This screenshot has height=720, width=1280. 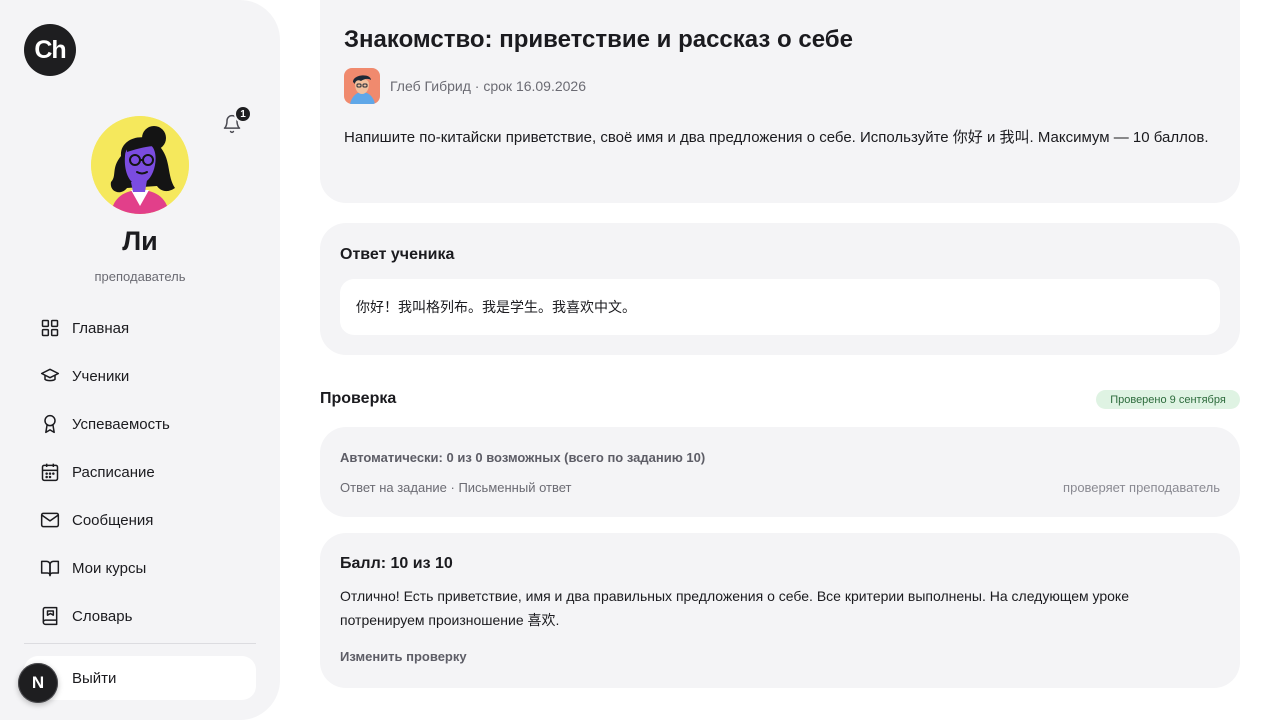 I want to click on corner-n-badge: N, so click(x=38, y=683).